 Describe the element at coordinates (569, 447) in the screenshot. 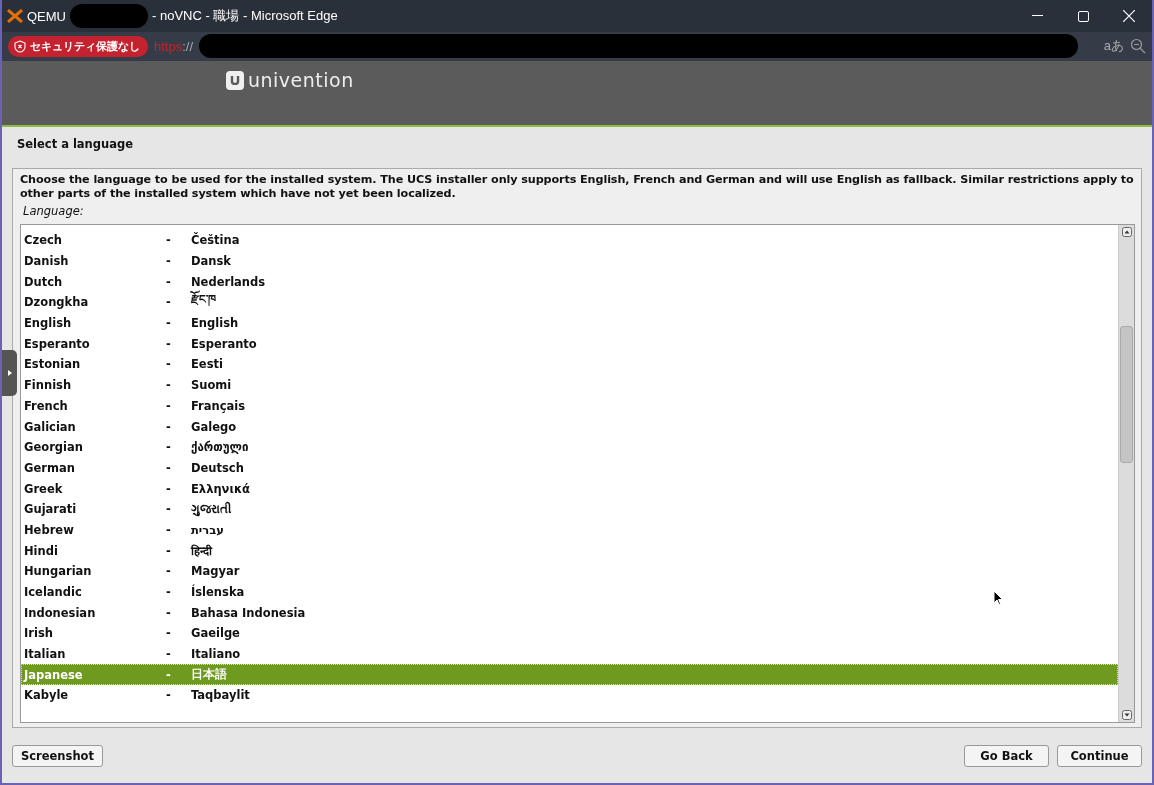

I see `language-row: Georgian - ქართული` at that location.